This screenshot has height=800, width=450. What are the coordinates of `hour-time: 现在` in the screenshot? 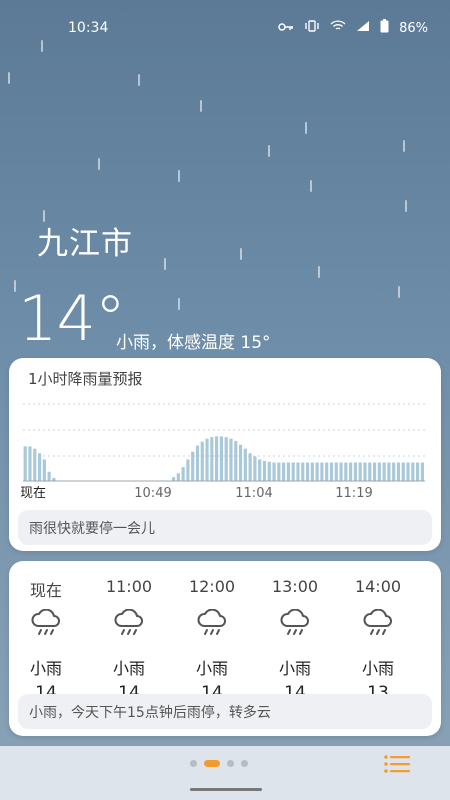 It's located at (45, 590).